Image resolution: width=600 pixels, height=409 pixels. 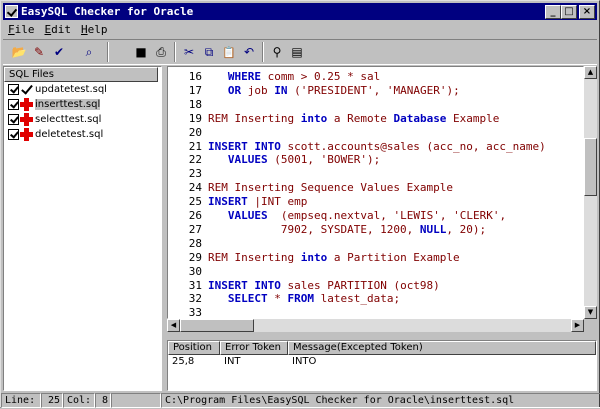 What do you see at coordinates (301, 299) in the screenshot?
I see `sql-keyword: FROM` at bounding box center [301, 299].